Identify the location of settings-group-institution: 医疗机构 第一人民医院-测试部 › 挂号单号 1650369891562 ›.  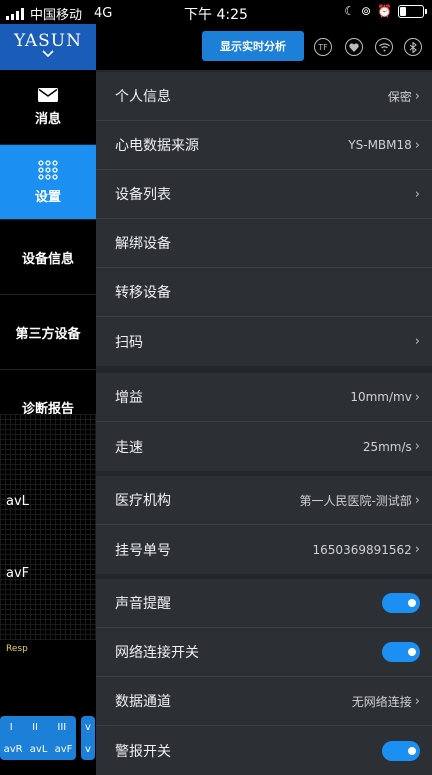
(264, 525).